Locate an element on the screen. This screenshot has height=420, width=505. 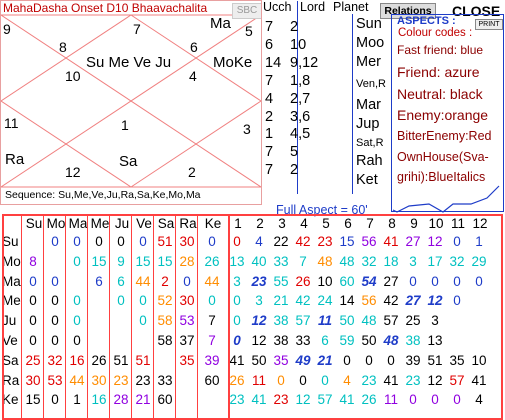
grid-house-header: 6 is located at coordinates (348, 223).